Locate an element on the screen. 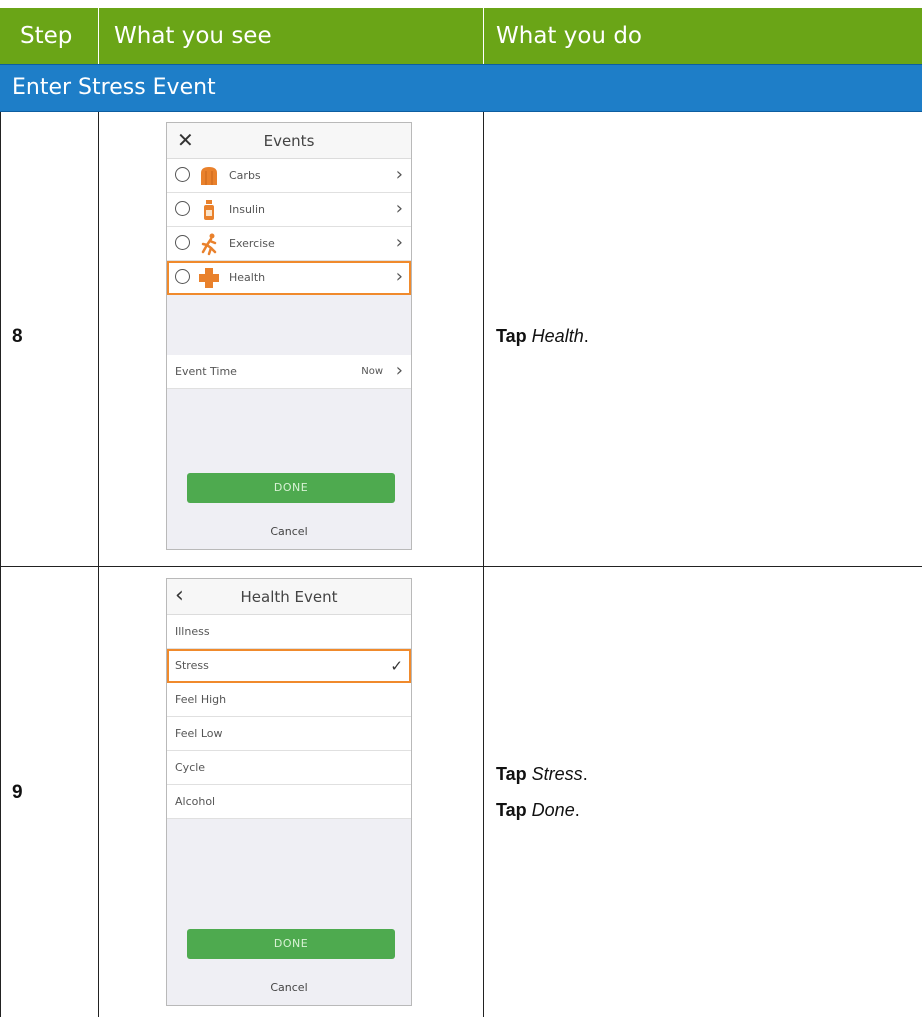 The image size is (922, 1017). section-row: Enter Stress Event is located at coordinates (461, 88).